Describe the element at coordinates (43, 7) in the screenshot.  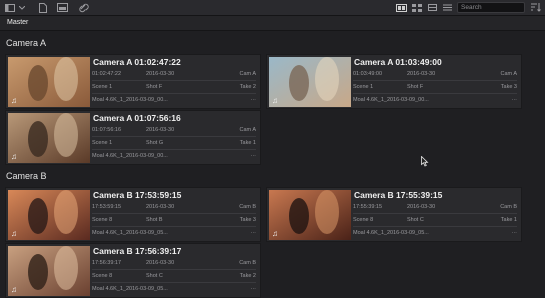
I see `new-bin-icon` at that location.